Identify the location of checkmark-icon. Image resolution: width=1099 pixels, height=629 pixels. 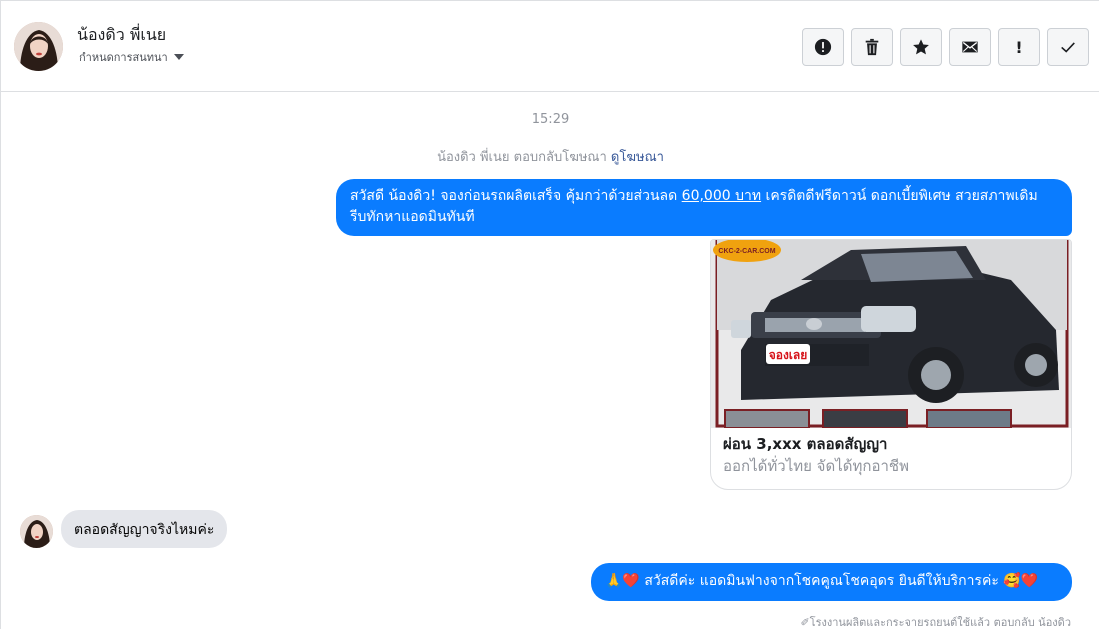
(1068, 47).